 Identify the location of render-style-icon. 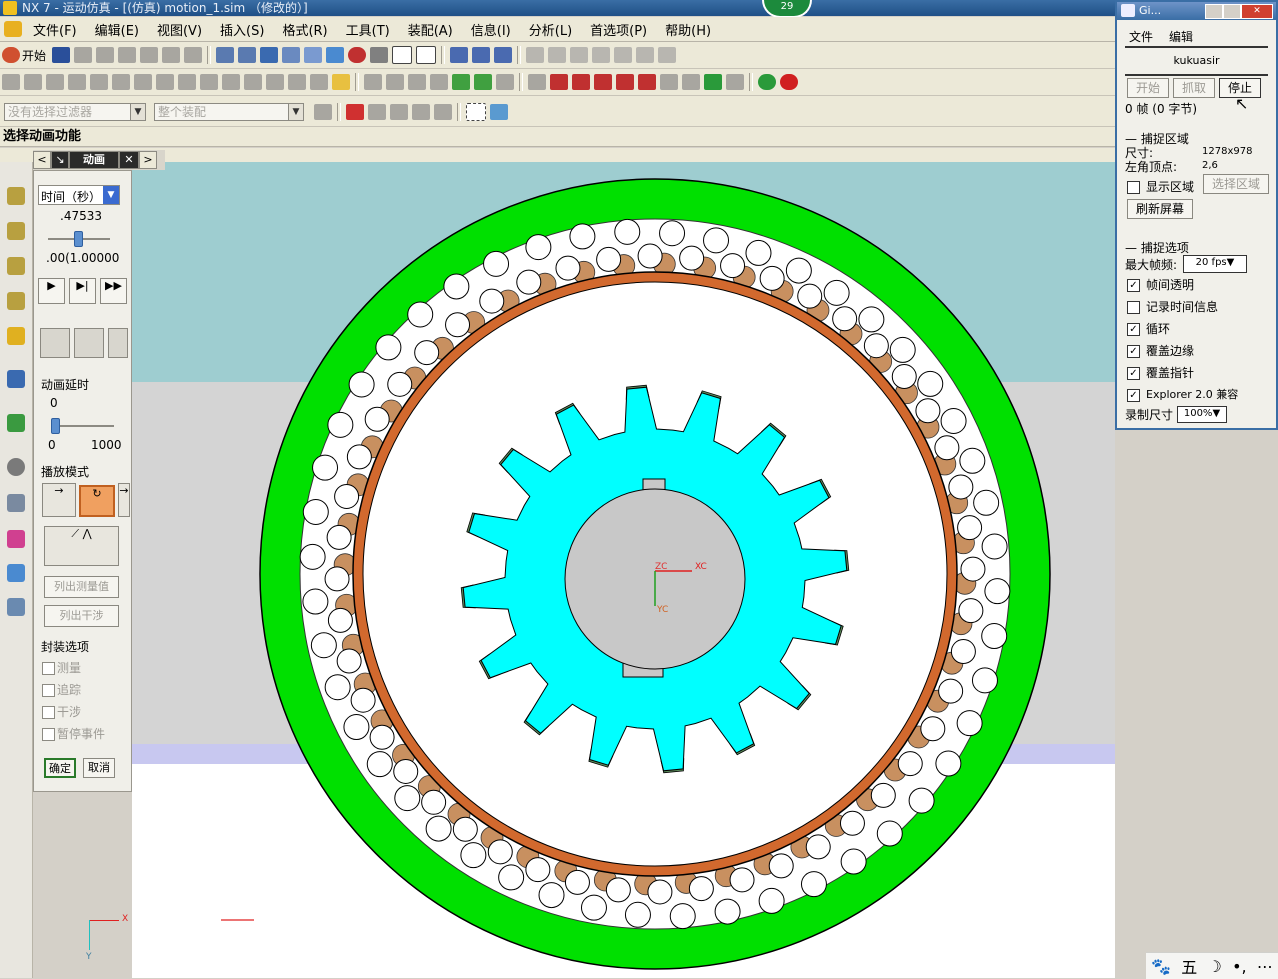
(357, 55).